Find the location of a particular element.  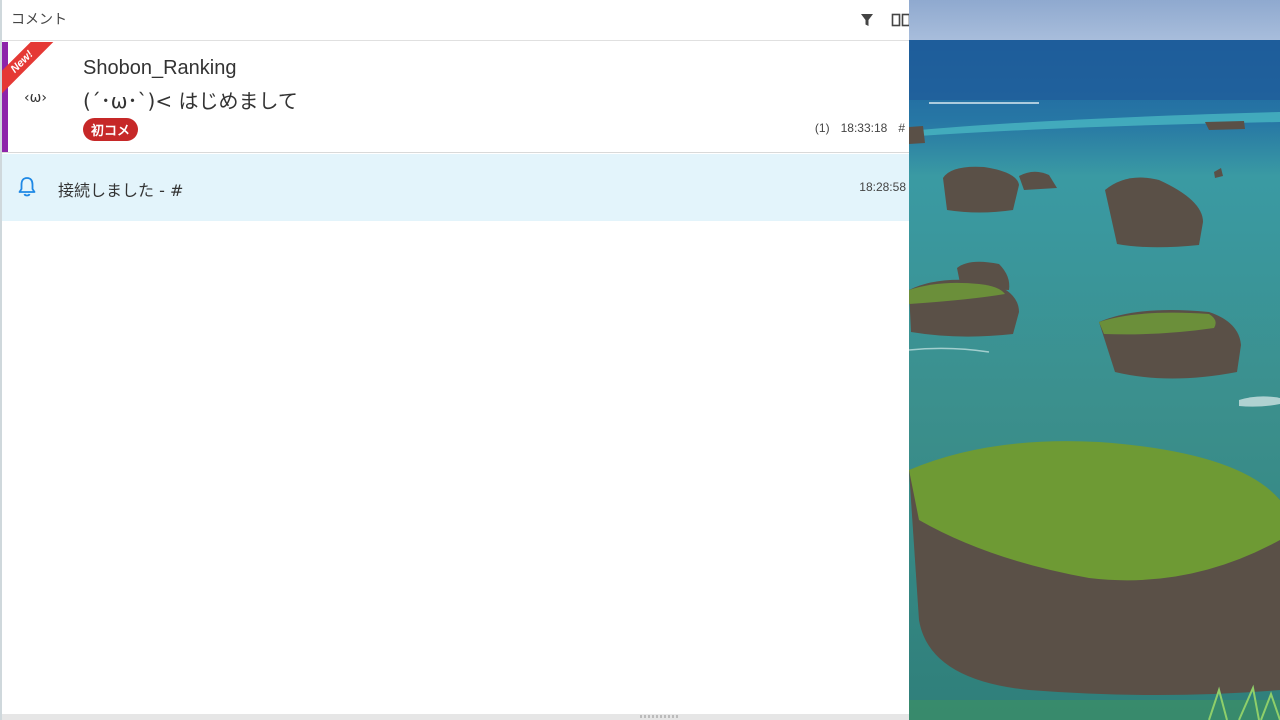

columns-icon is located at coordinates (900, 20).